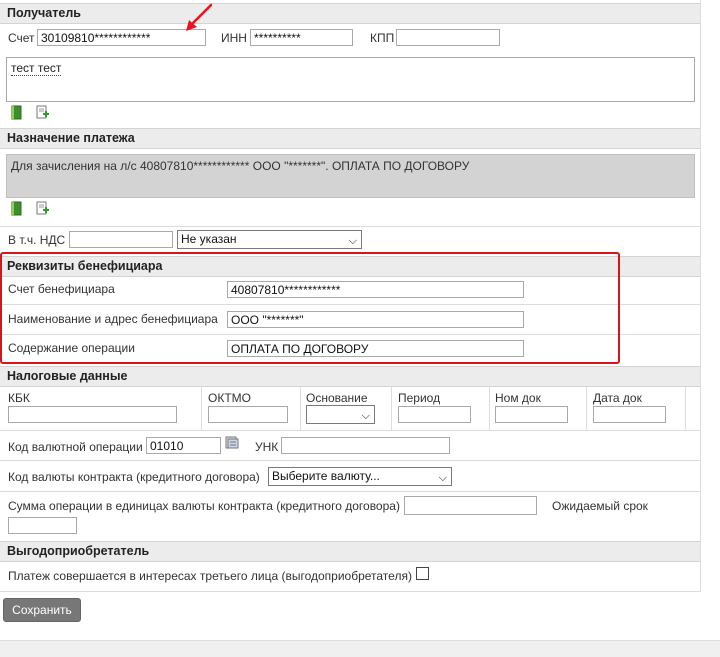 Image resolution: width=720 pixels, height=657 pixels. What do you see at coordinates (448, 37) in the screenshot?
I see `kpp-input` at bounding box center [448, 37].